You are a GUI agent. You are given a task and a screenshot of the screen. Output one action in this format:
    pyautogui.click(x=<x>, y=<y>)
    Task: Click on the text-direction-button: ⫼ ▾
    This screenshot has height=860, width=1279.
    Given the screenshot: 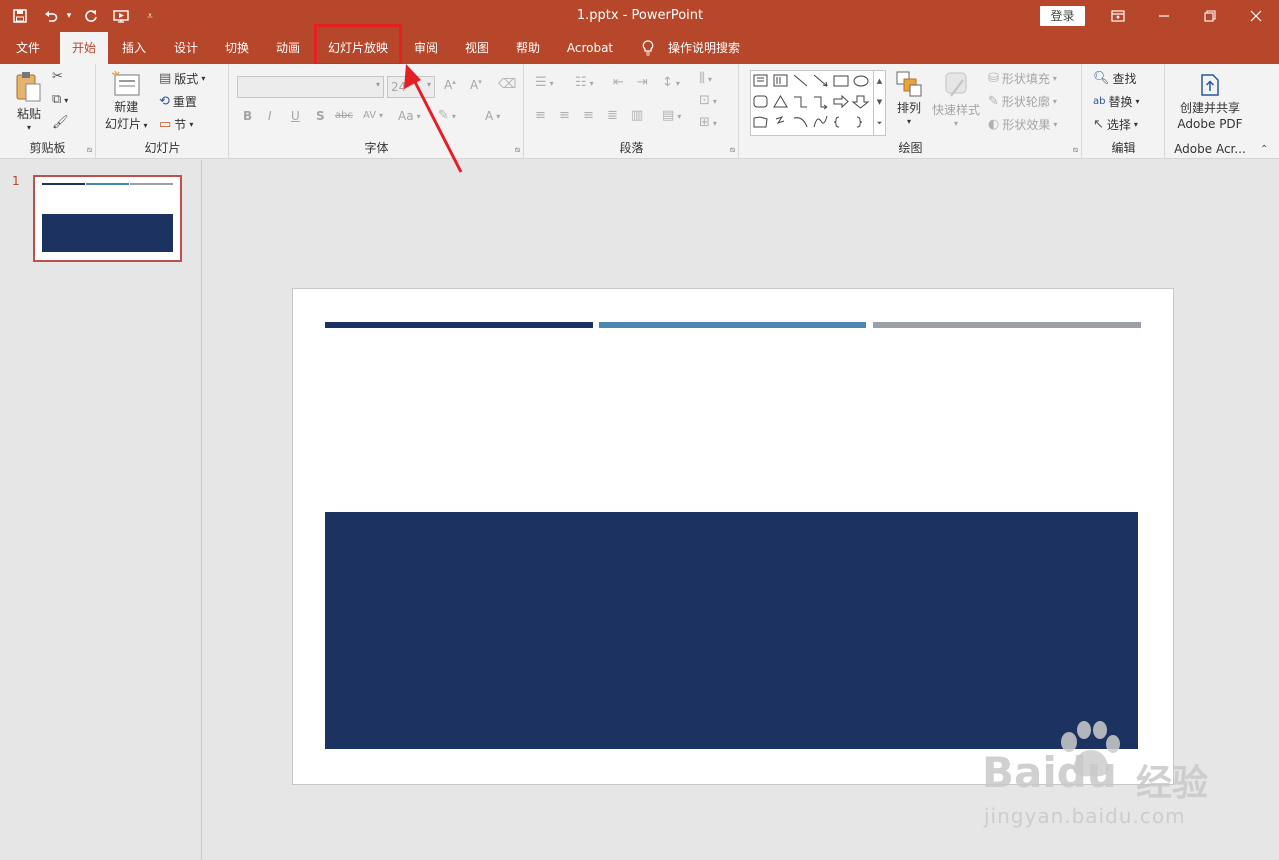 What is the action you would take?
    pyautogui.click(x=705, y=79)
    